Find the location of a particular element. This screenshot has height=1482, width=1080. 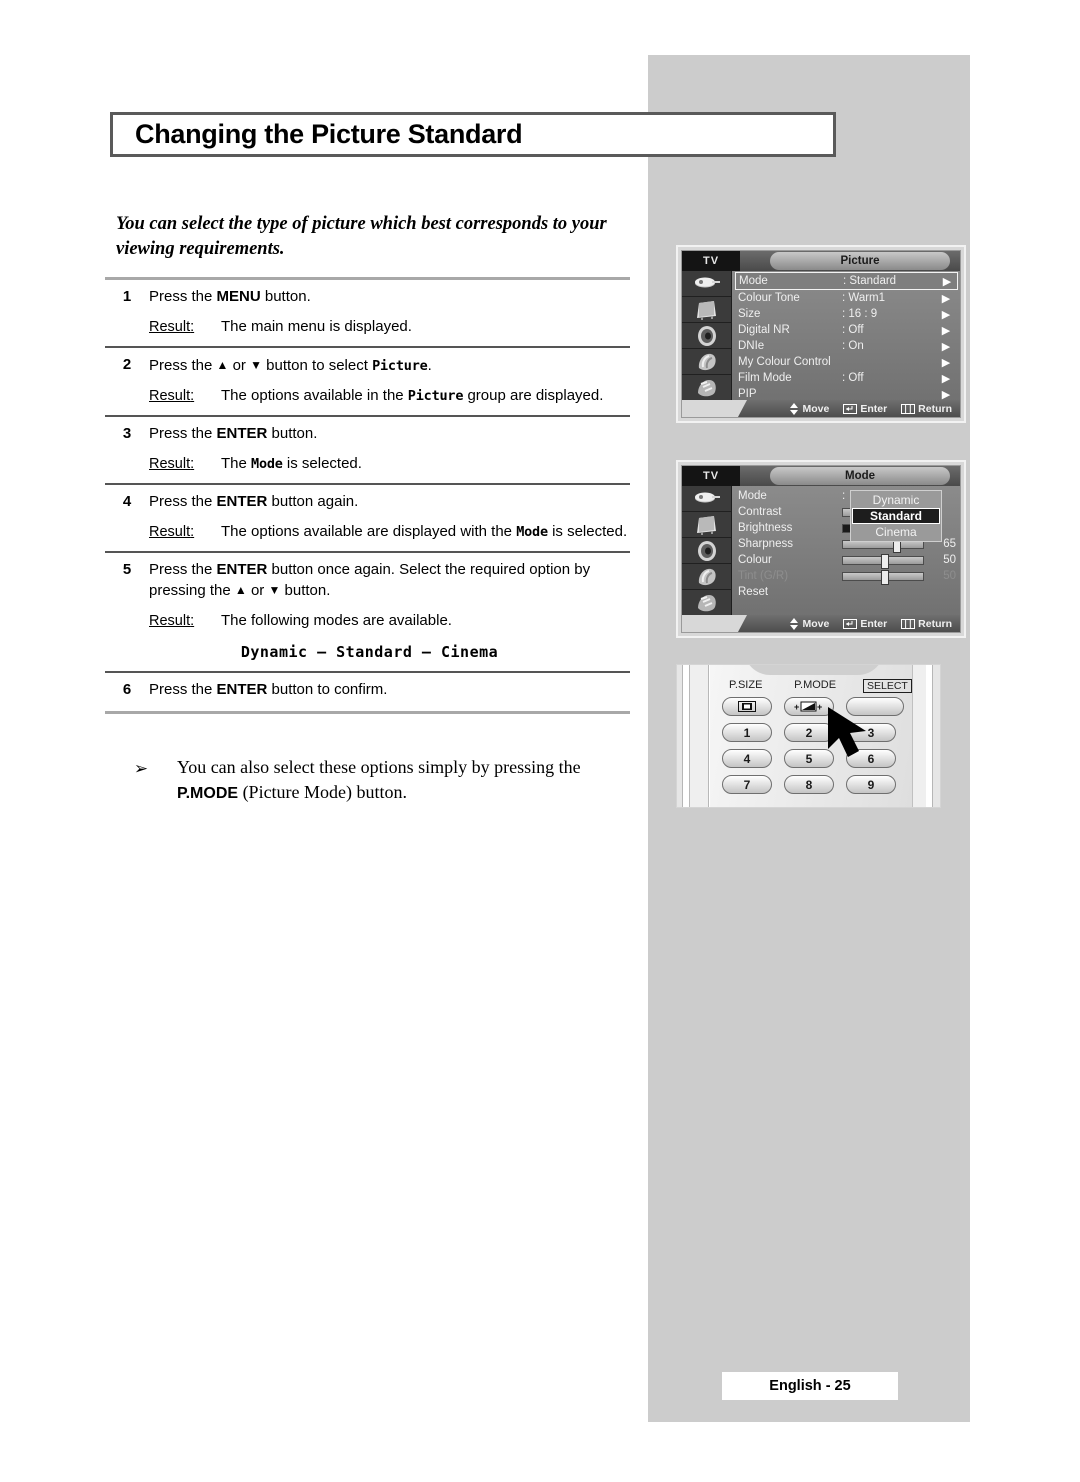

step-number: 5 is located at coordinates (127, 569).